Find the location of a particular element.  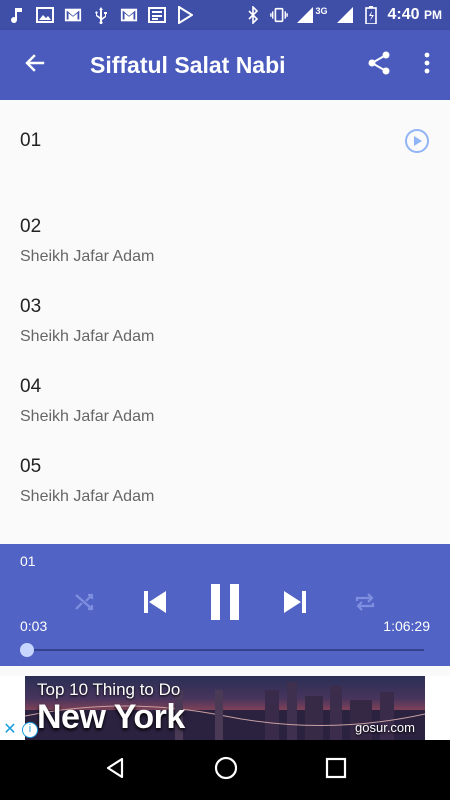

list-item: 01 is located at coordinates (225, 150).